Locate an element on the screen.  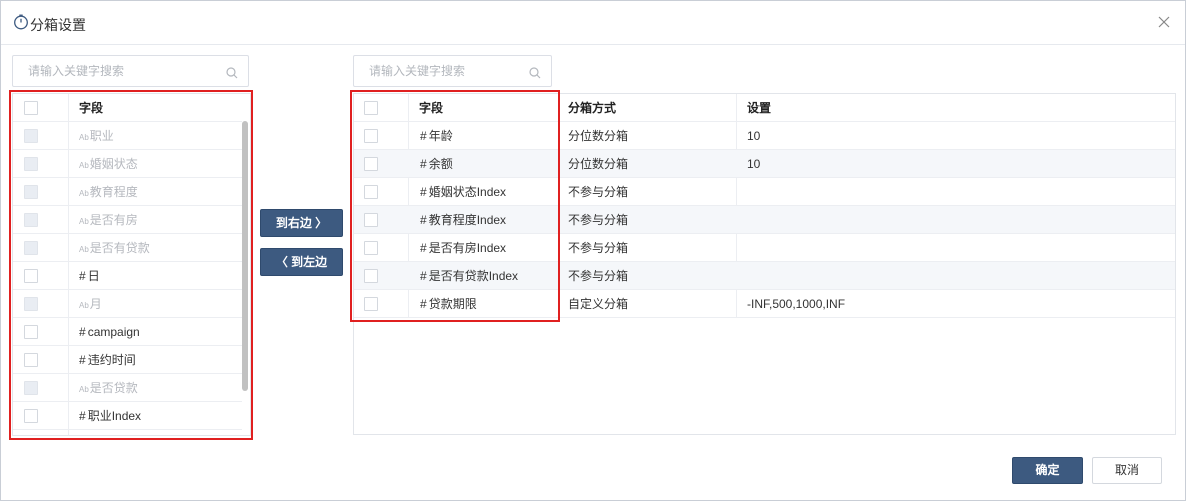
field-name: campaign is located at coordinates (113, 332).